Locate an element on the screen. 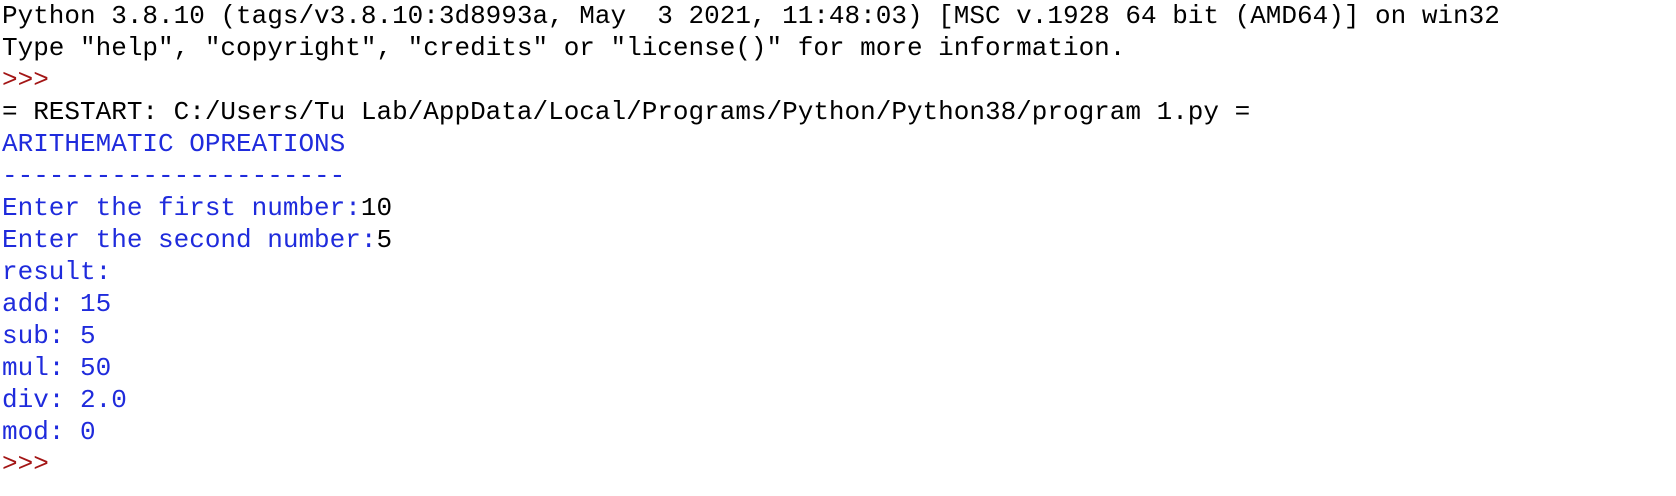  result-label: result: is located at coordinates (57, 272).